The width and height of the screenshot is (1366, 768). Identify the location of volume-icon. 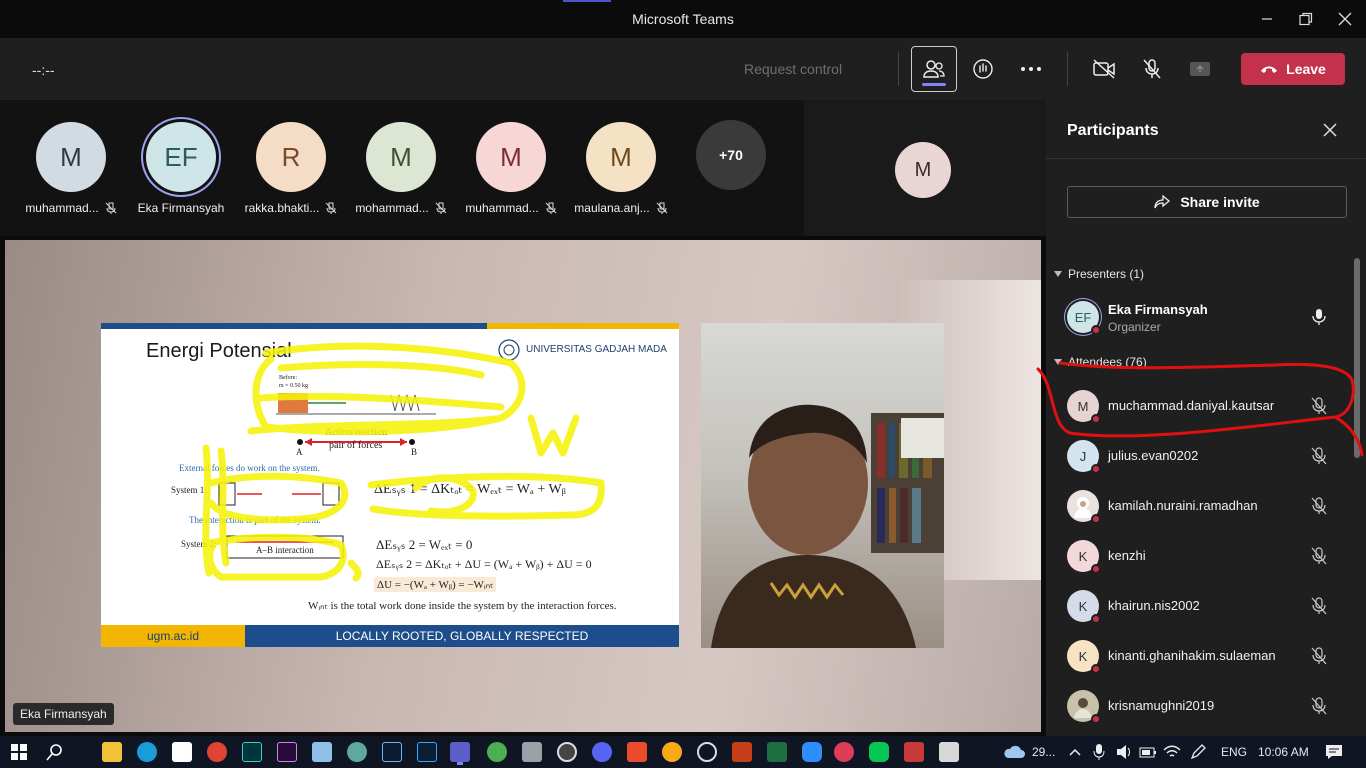
(1124, 752).